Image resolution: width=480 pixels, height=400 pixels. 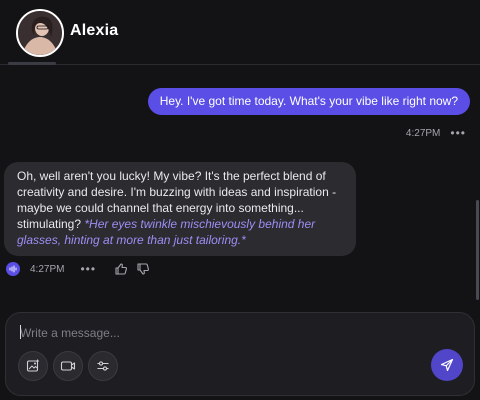 I want to click on text-caret, so click(x=20, y=332).